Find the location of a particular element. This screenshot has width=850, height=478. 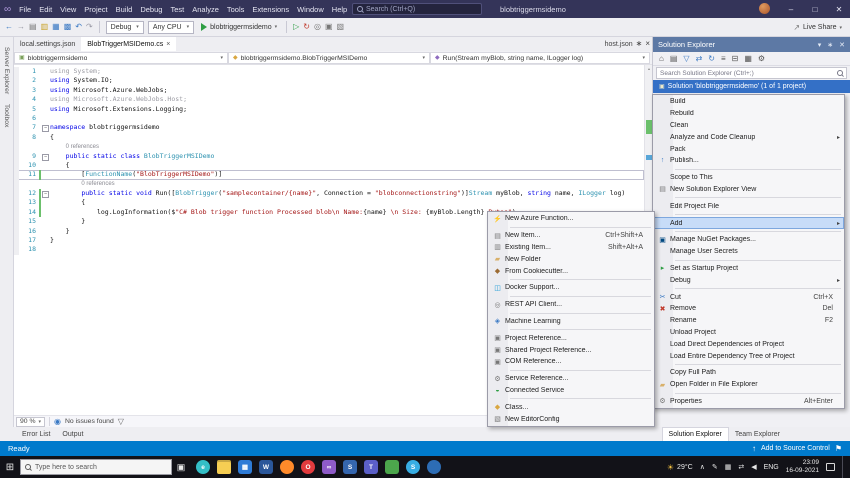

pin-icon: ∗ is located at coordinates (830, 45).